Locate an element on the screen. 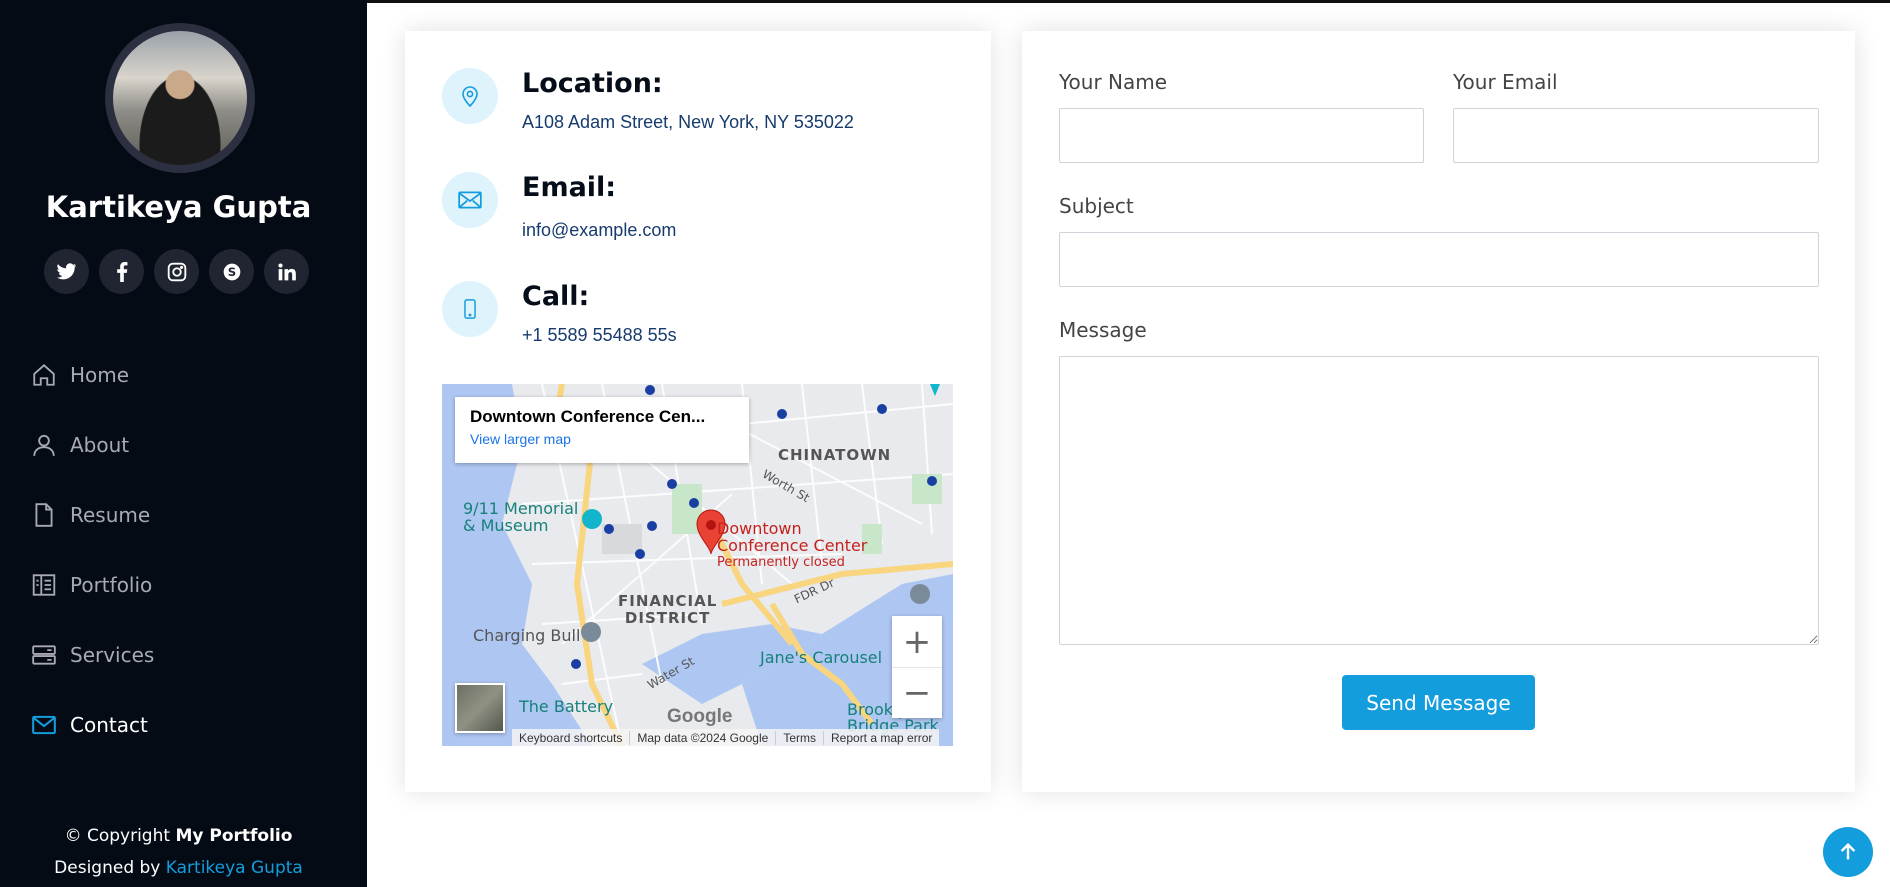  map-label-memorial-1: 9/11 Memorial is located at coordinates (521, 508).